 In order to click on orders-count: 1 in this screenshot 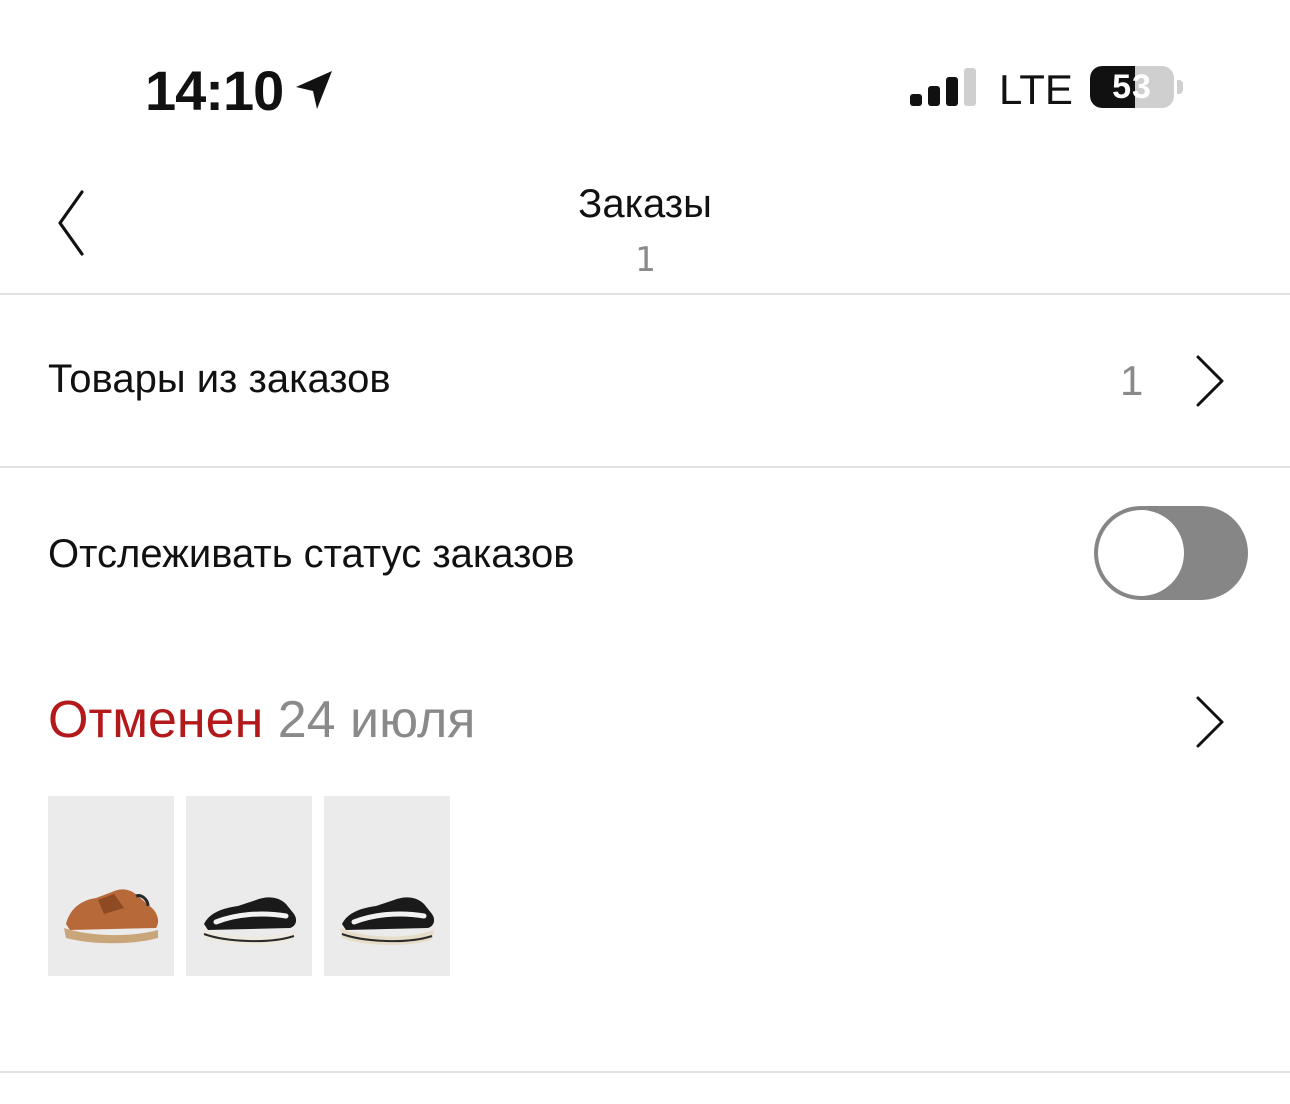, I will do `click(645, 260)`.